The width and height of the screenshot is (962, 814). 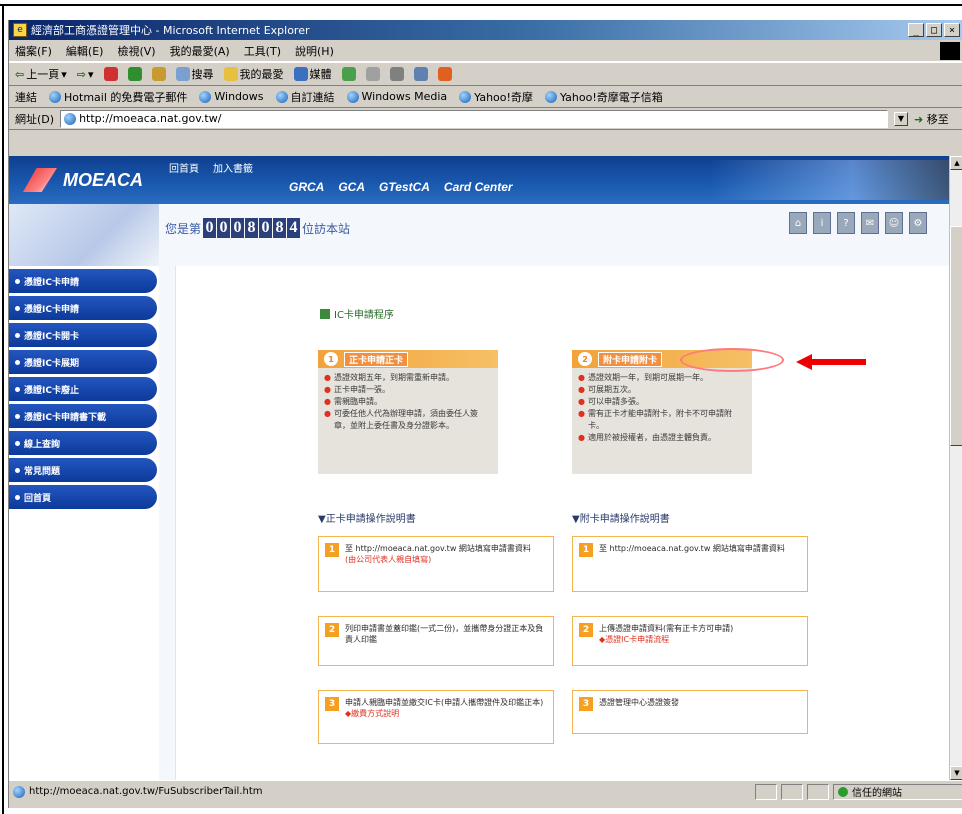 I want to click on ie-page-icon, so click(x=550, y=96).